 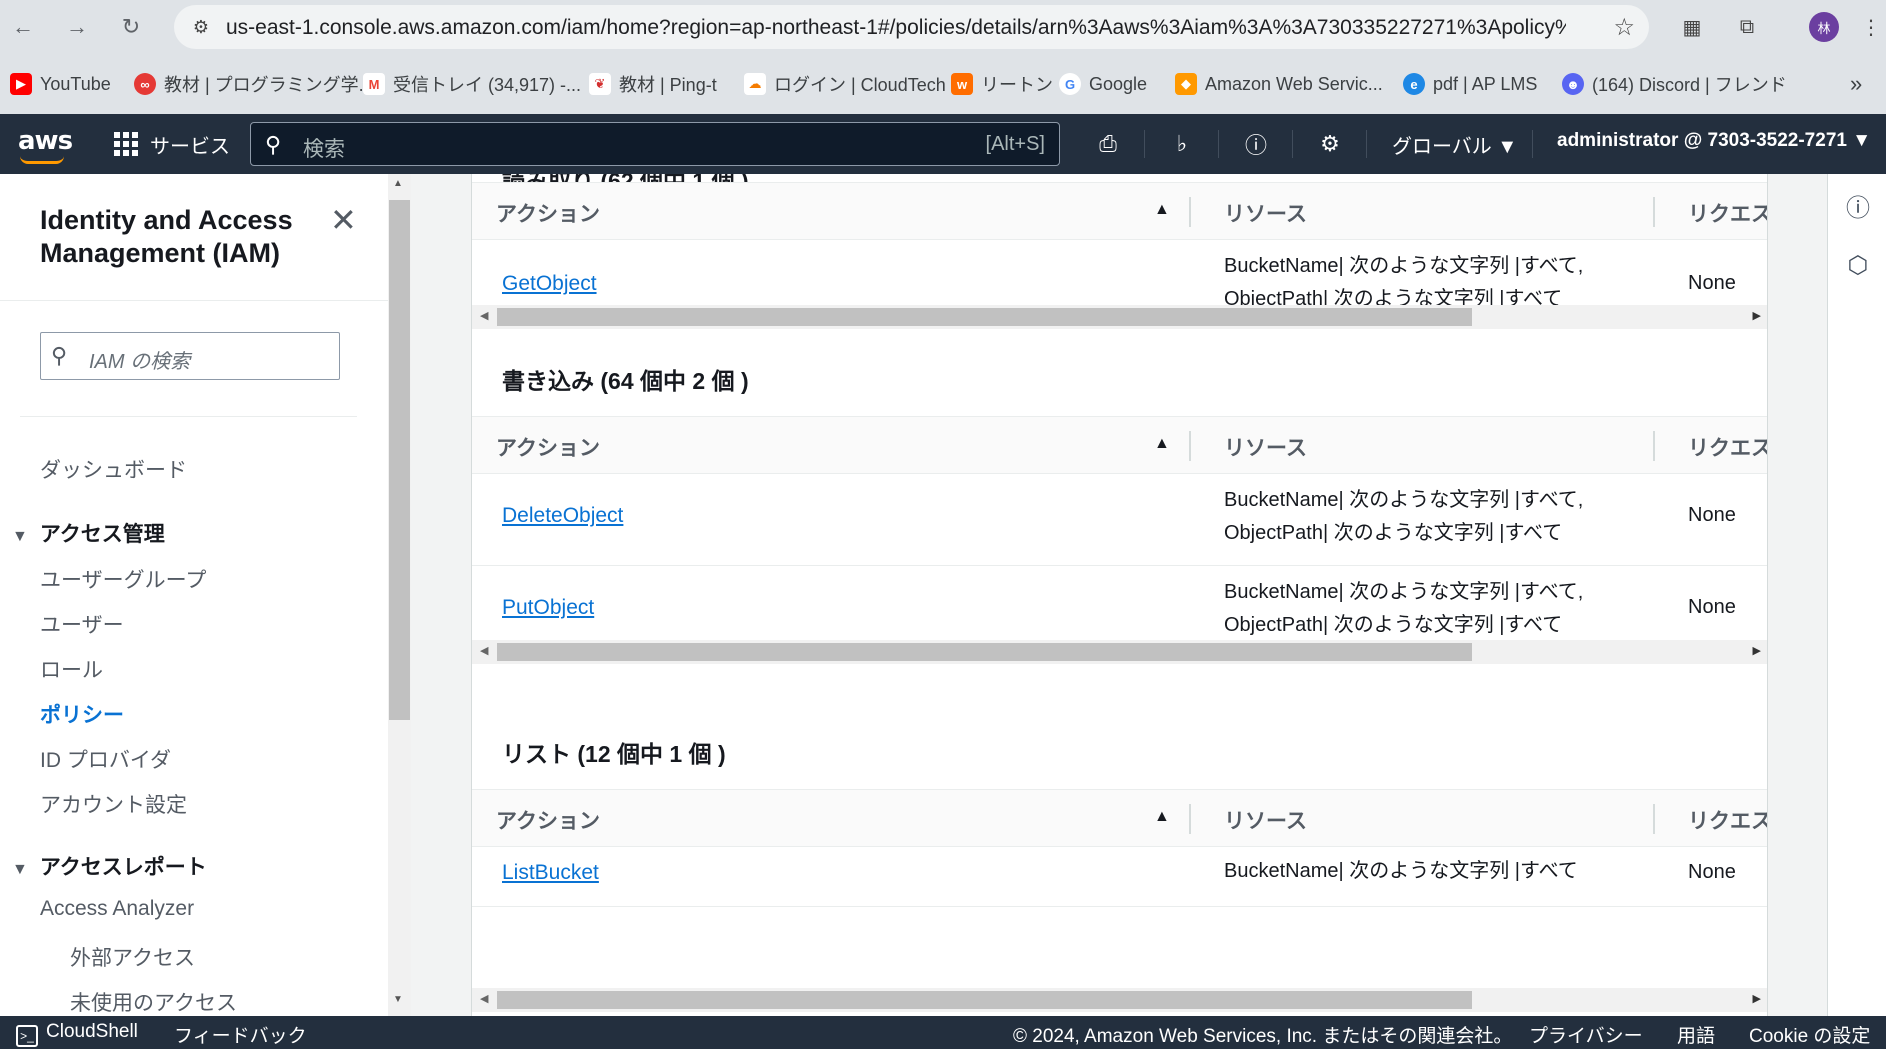 I want to click on scroll-down-arrow-icon: ▼, so click(x=398, y=999).